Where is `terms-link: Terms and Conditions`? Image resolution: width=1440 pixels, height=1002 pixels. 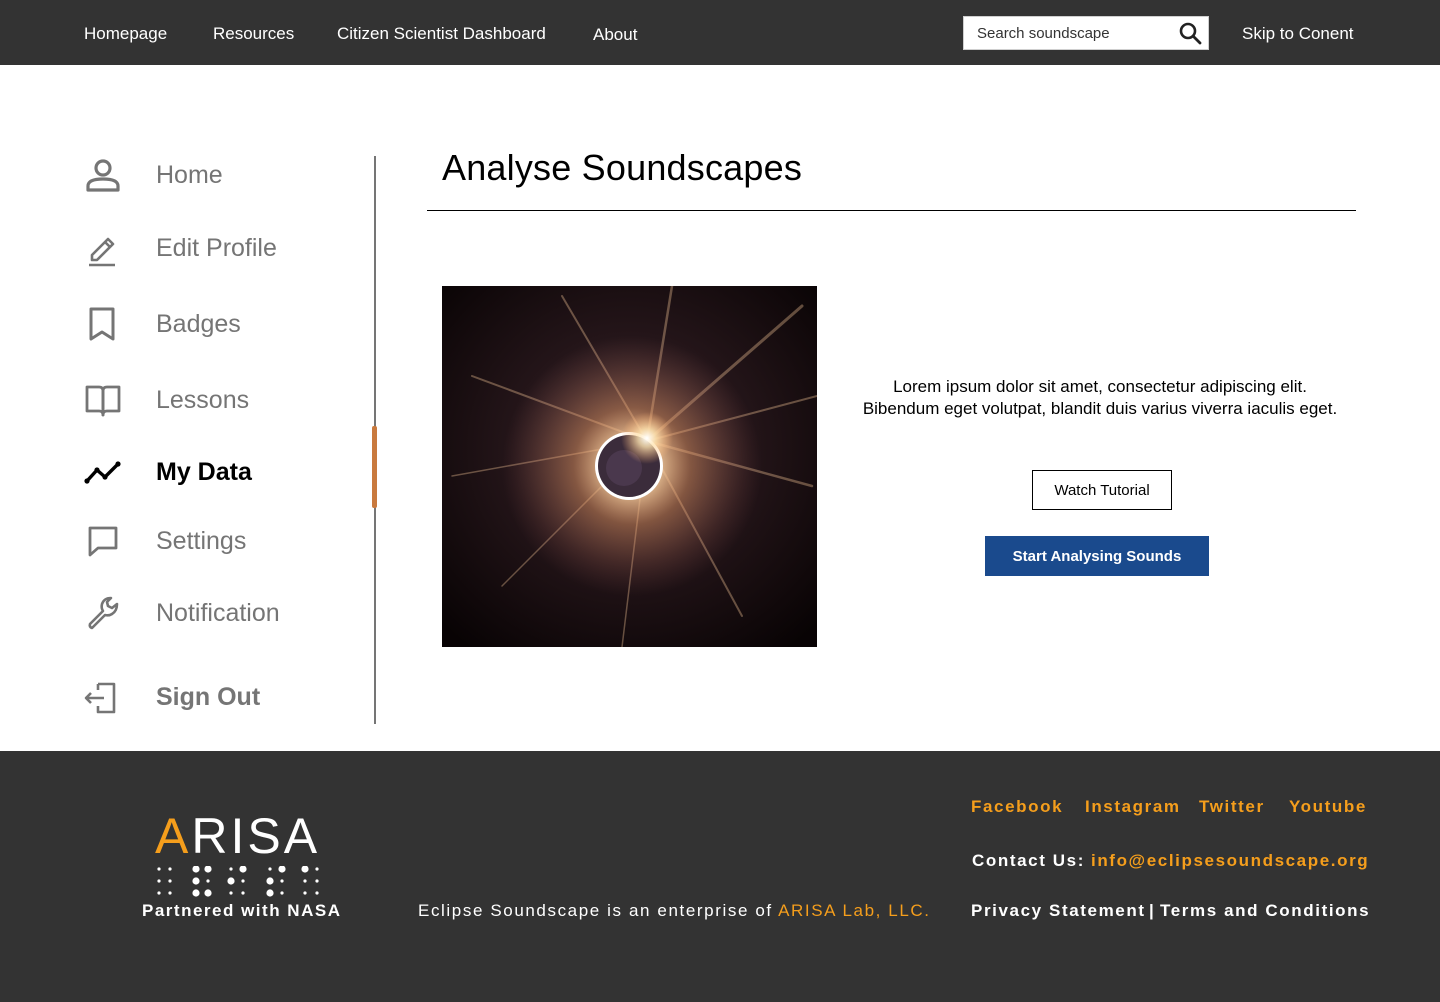 terms-link: Terms and Conditions is located at coordinates (1265, 911).